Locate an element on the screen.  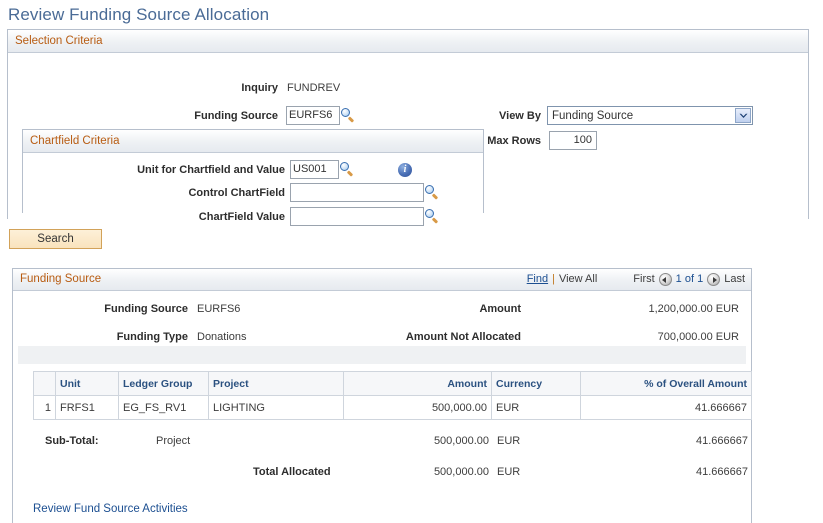
control-chartfield-lookup-icon is located at coordinates (432, 192).